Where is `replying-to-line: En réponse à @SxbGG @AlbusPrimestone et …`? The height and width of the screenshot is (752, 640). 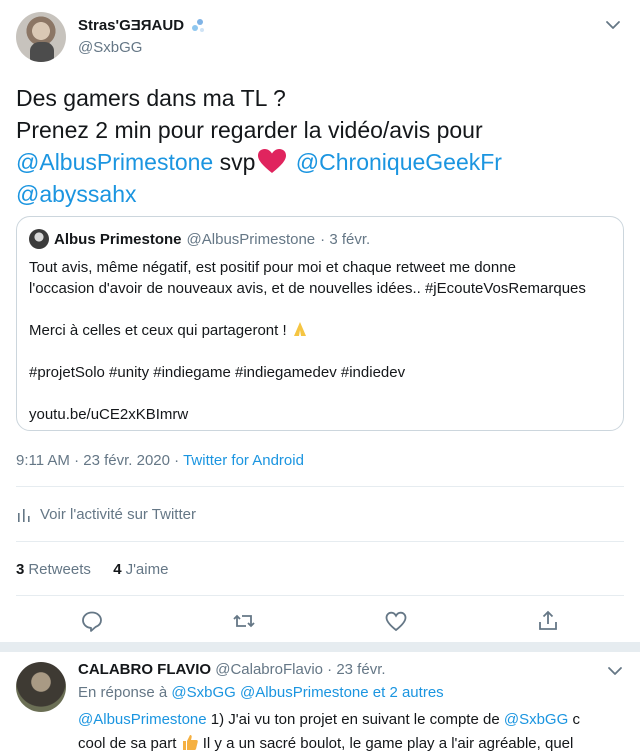 replying-to-line: En réponse à @SxbGG @AlbusPrimestone et … is located at coordinates (261, 692).